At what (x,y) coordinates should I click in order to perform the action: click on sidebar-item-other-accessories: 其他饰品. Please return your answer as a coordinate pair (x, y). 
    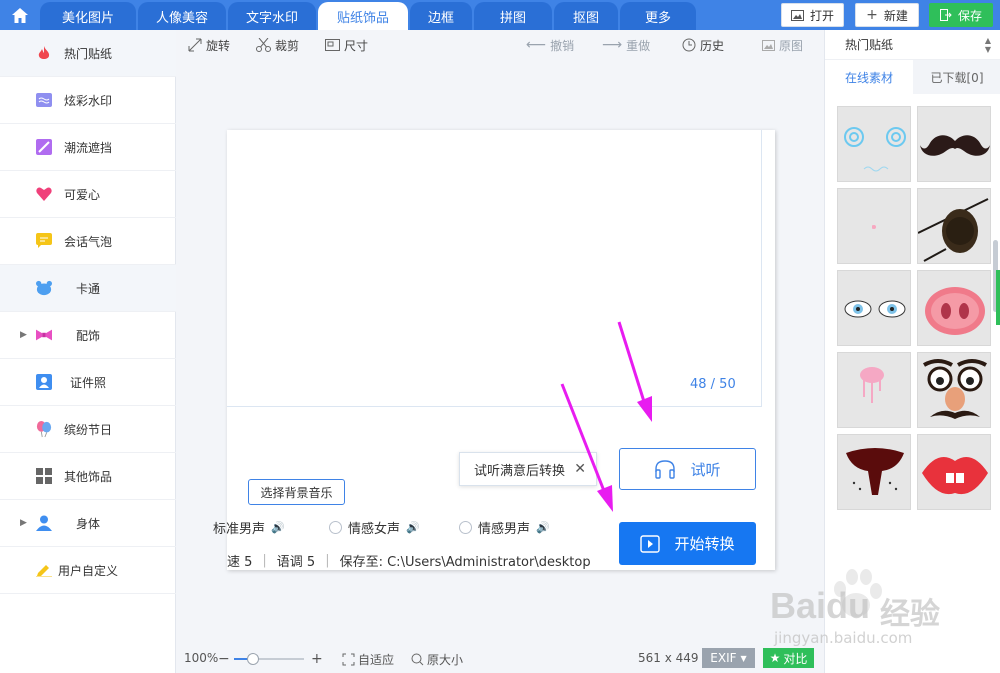
    Looking at the image, I should click on (88, 476).